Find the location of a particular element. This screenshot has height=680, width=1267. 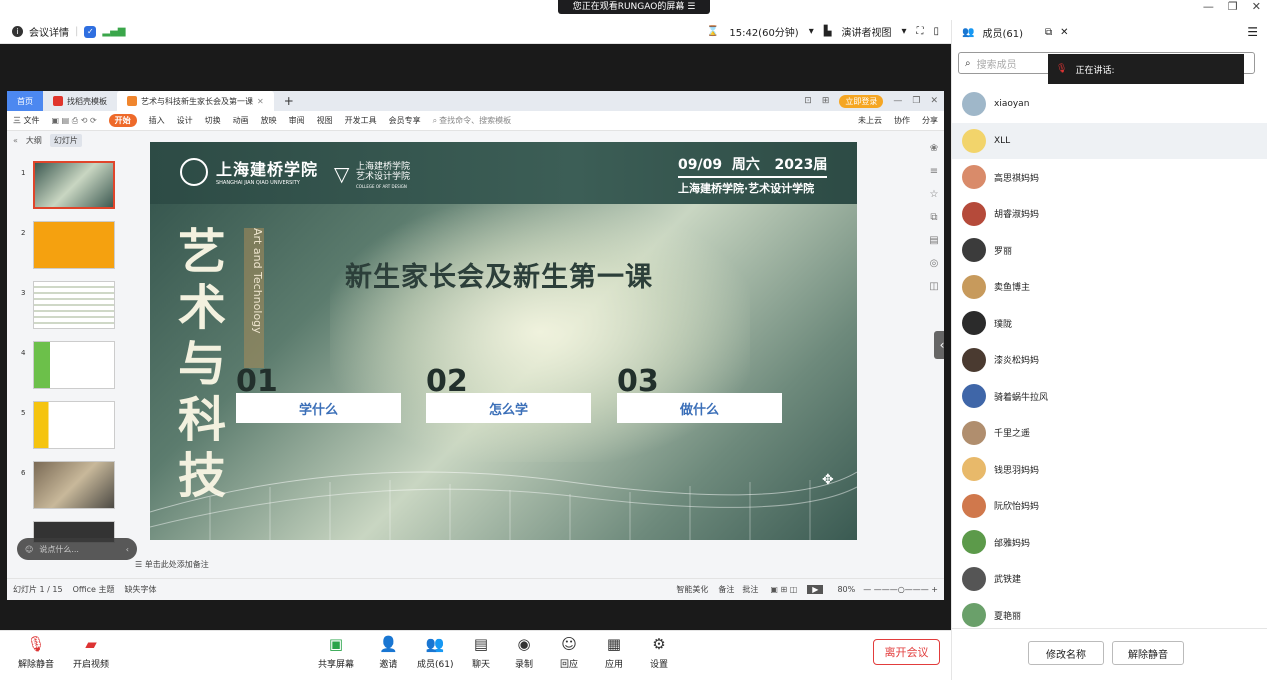

chat-float-input: ☺ 说点什么... ‹ is located at coordinates (77, 549).